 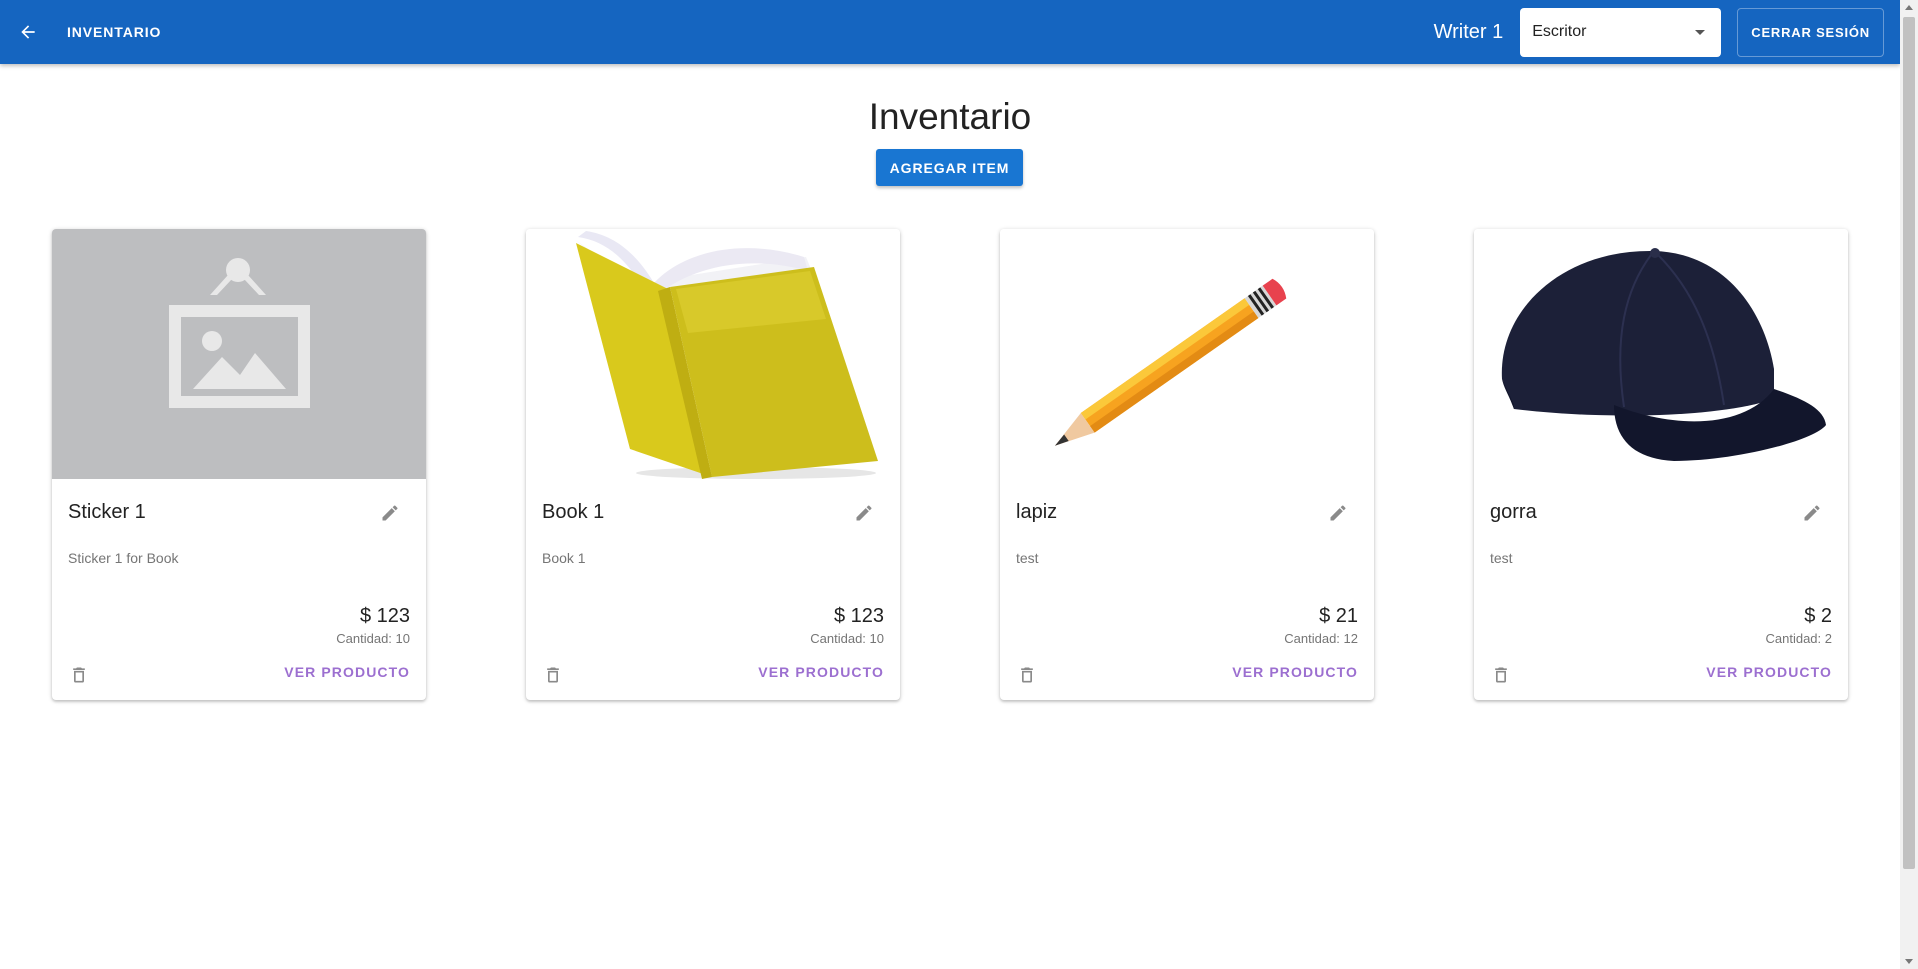 I want to click on scrollbar, so click(x=1909, y=484).